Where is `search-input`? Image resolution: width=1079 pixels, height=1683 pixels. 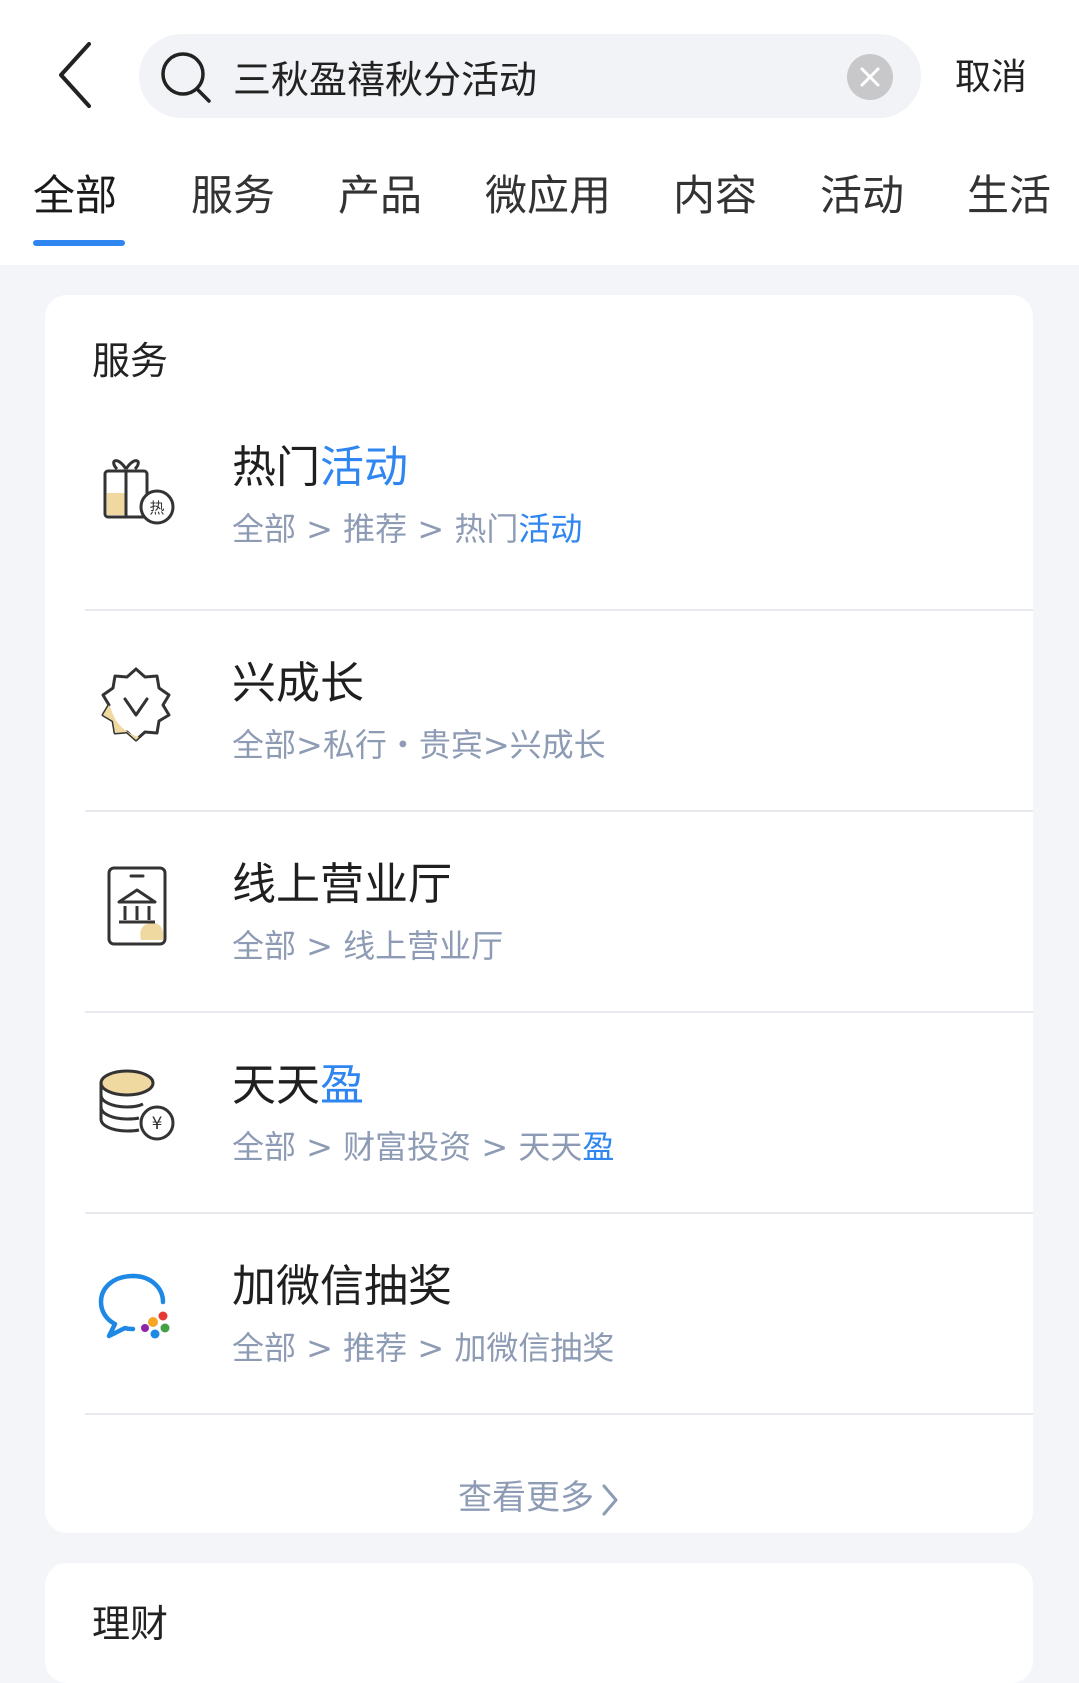
search-input is located at coordinates (533, 76).